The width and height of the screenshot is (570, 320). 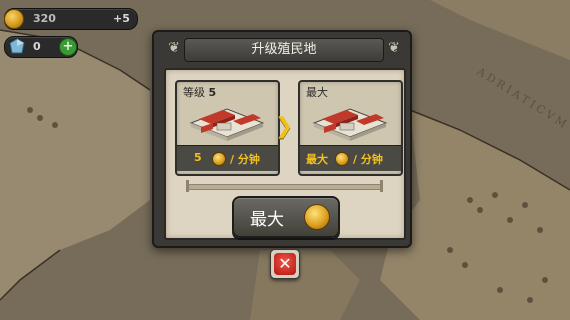 What do you see at coordinates (245, 159) in the screenshot?
I see `current-rate-unit: / 分钟` at bounding box center [245, 159].